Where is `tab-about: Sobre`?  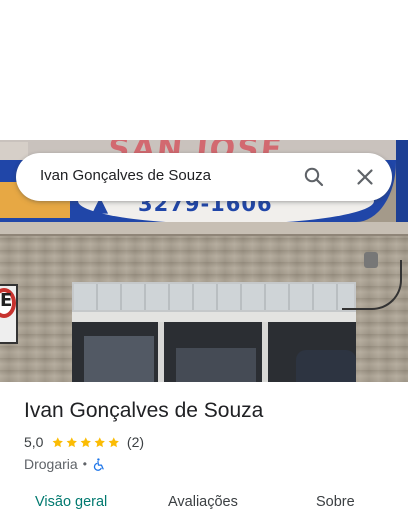 tab-about: Sobre is located at coordinates (335, 502).